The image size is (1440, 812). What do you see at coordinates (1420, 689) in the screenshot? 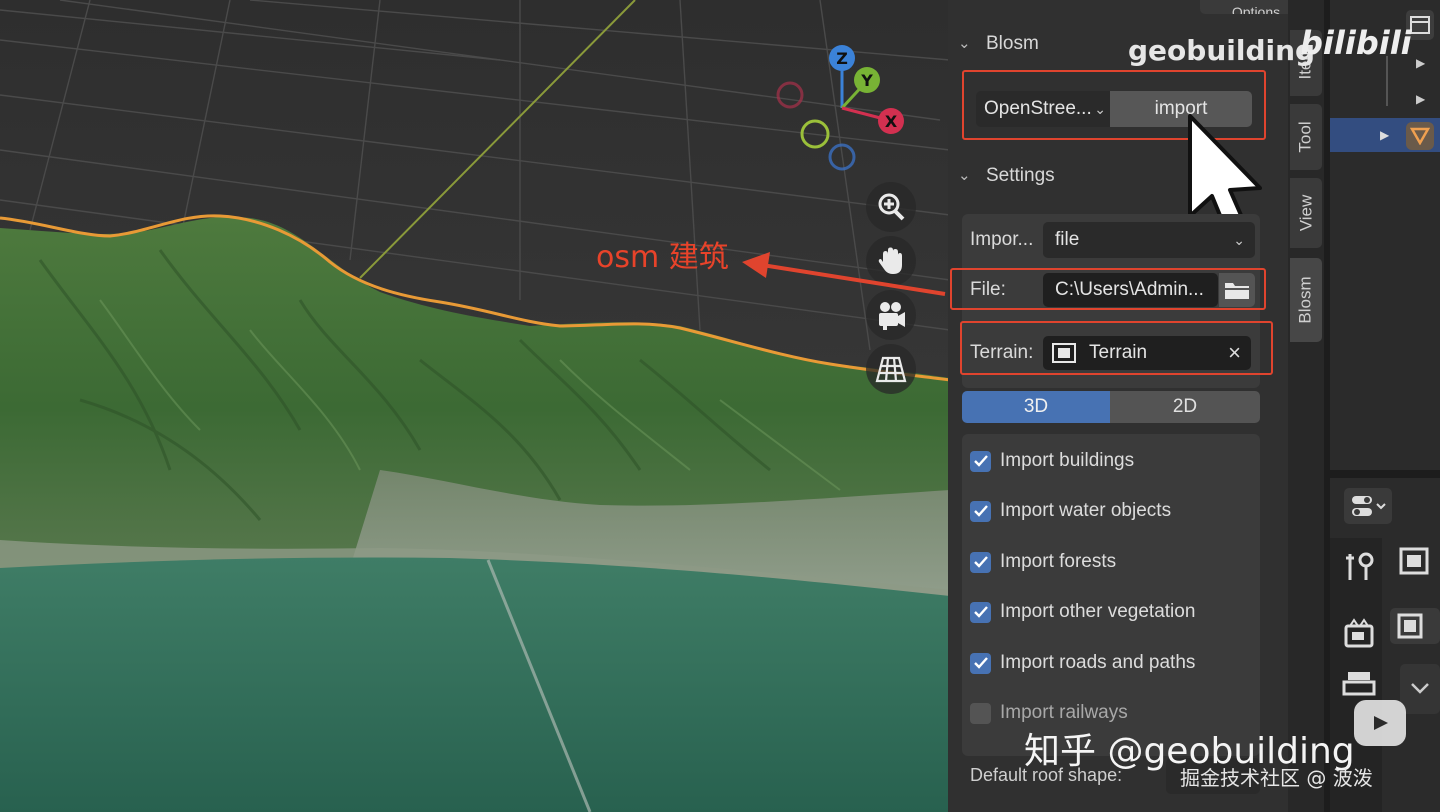
I see `chevron-down-icon` at bounding box center [1420, 689].